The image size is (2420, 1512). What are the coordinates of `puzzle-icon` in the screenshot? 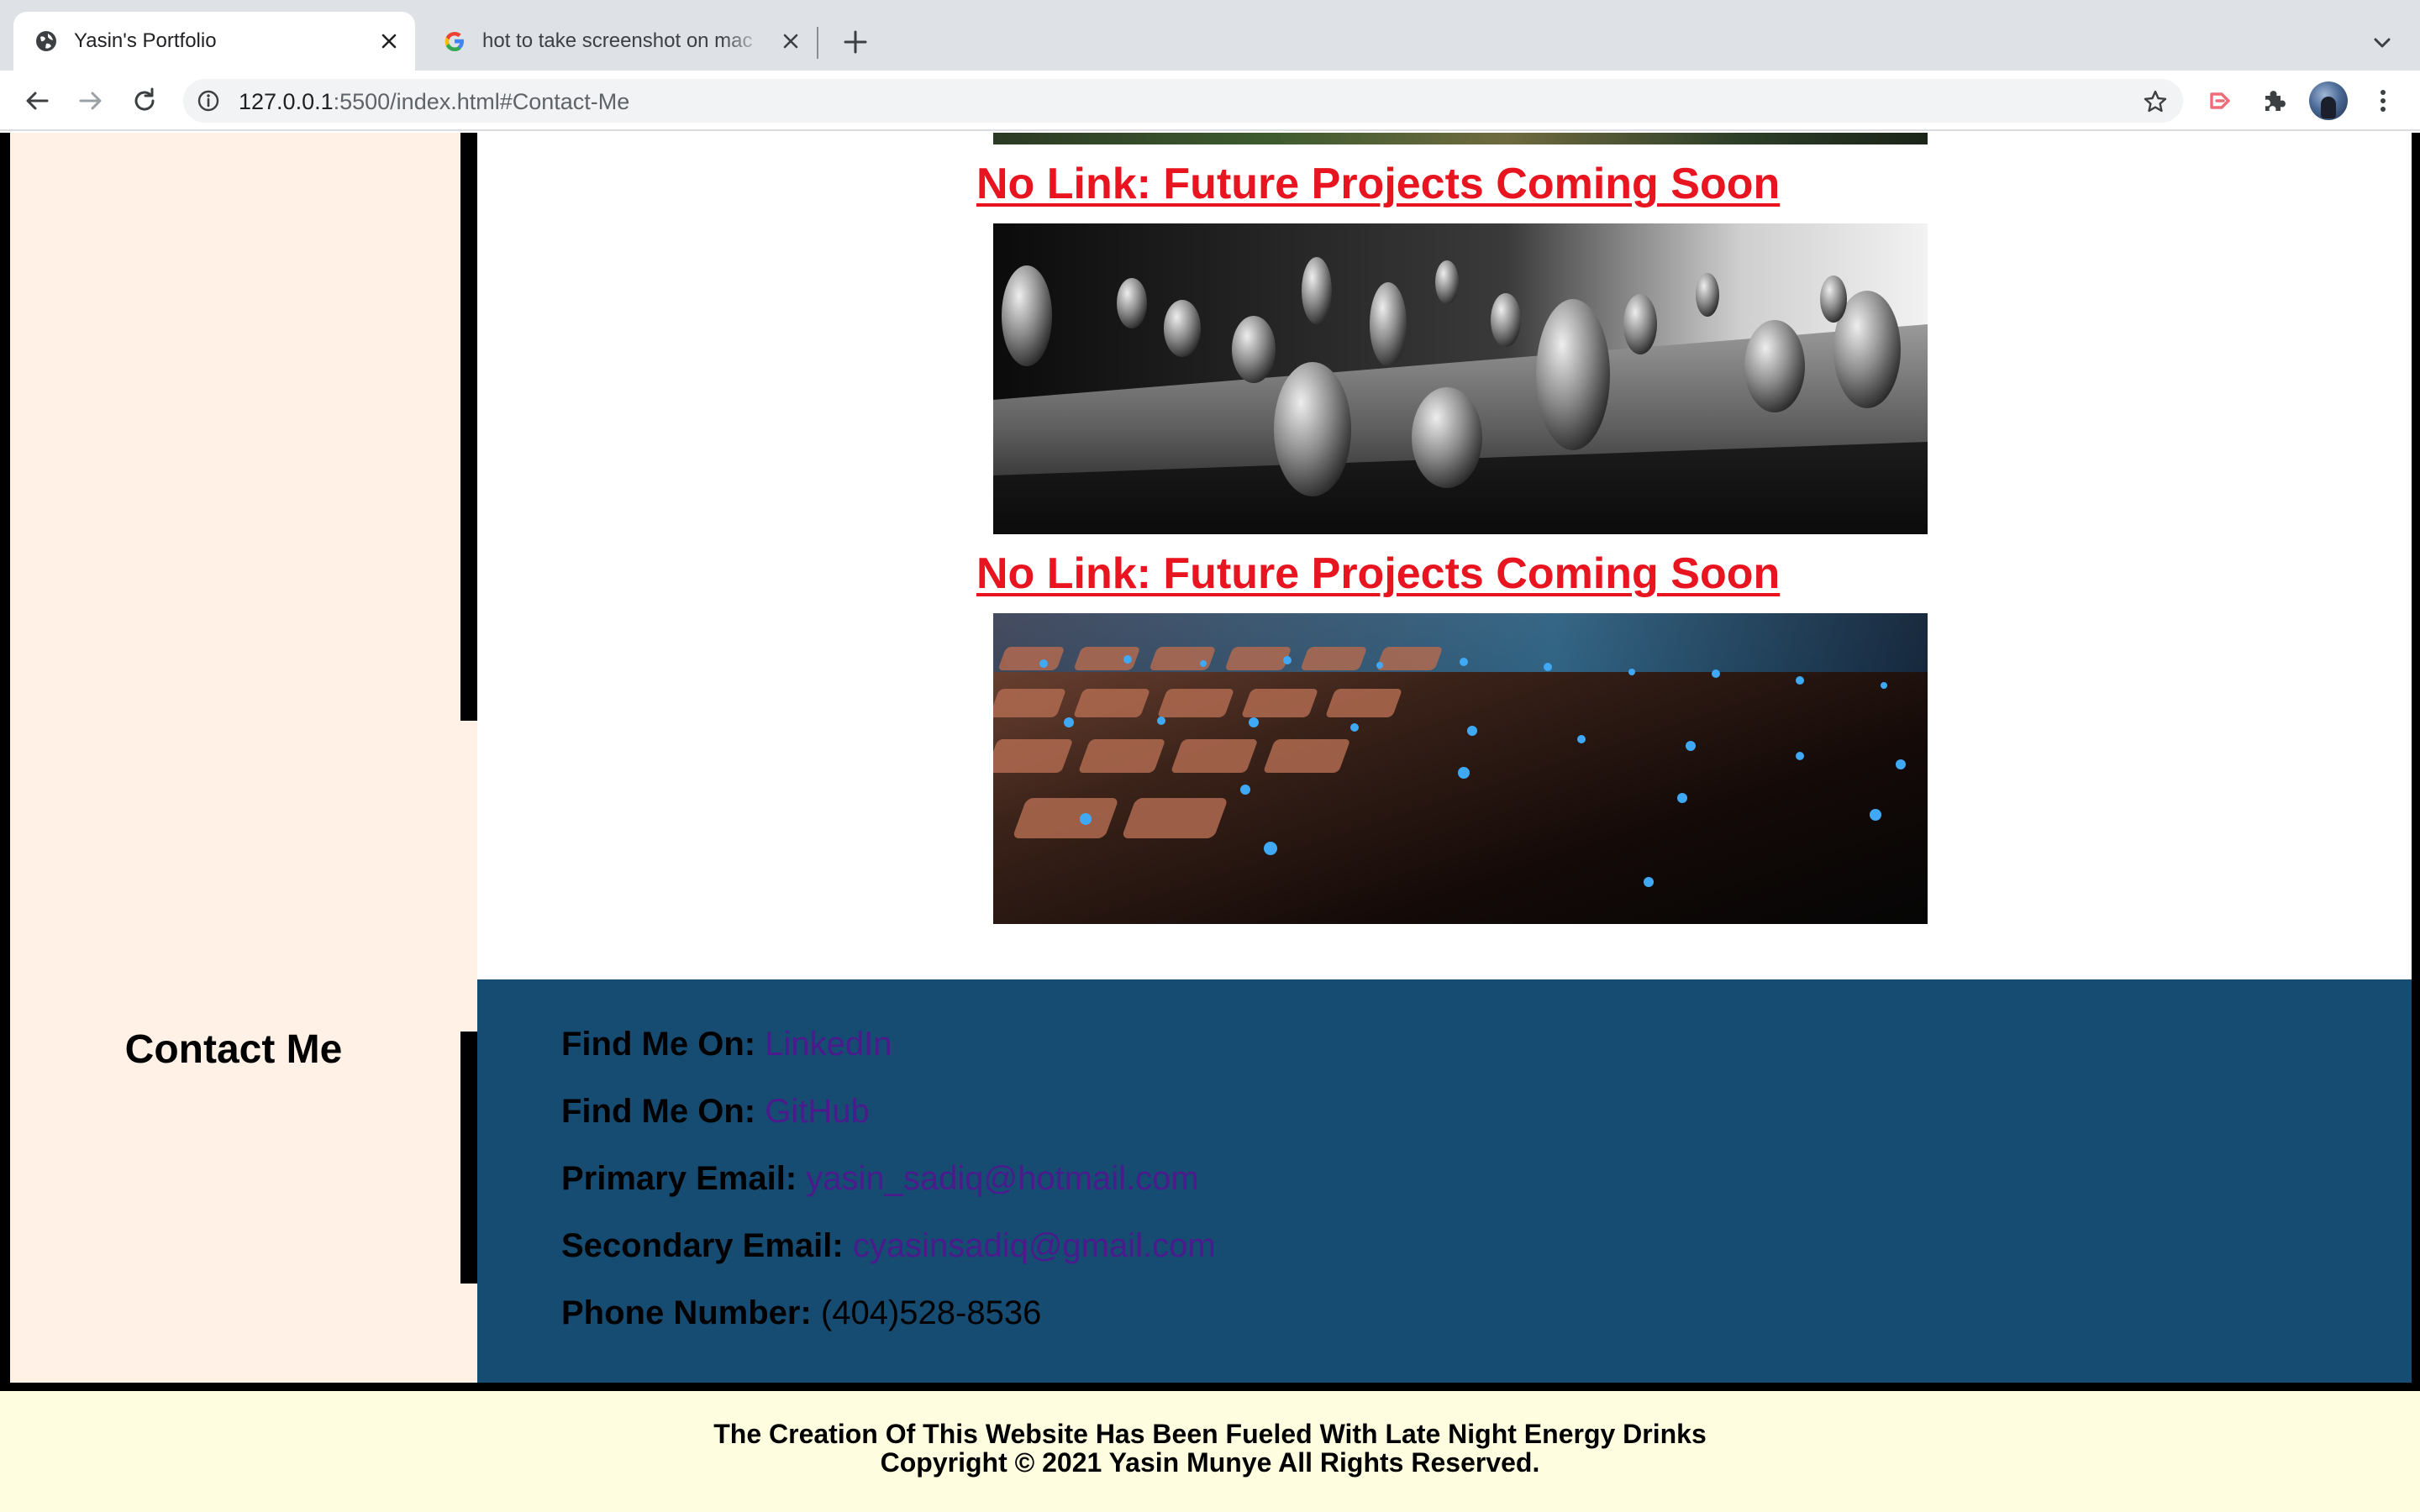 It's located at (2274, 101).